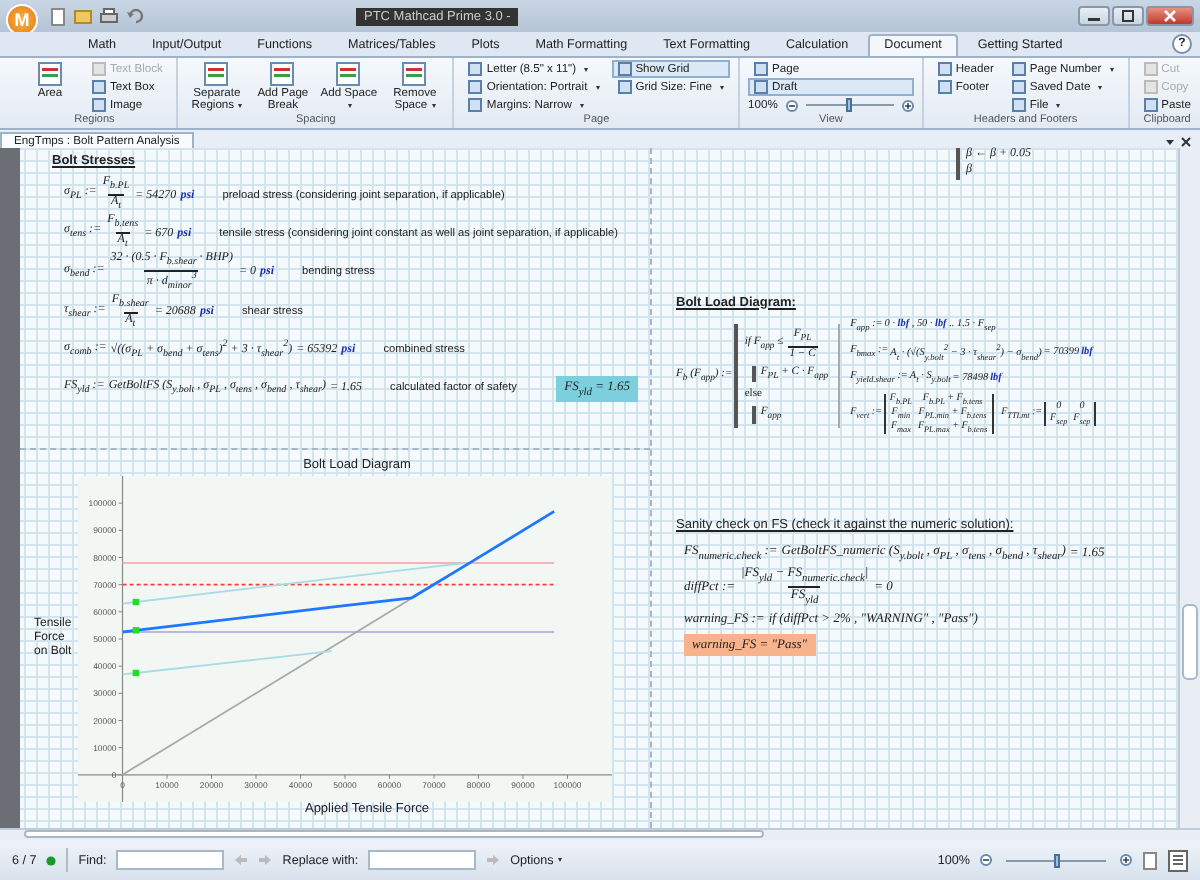 The image size is (1200, 880). What do you see at coordinates (109, 16) in the screenshot?
I see `printer-icon` at bounding box center [109, 16].